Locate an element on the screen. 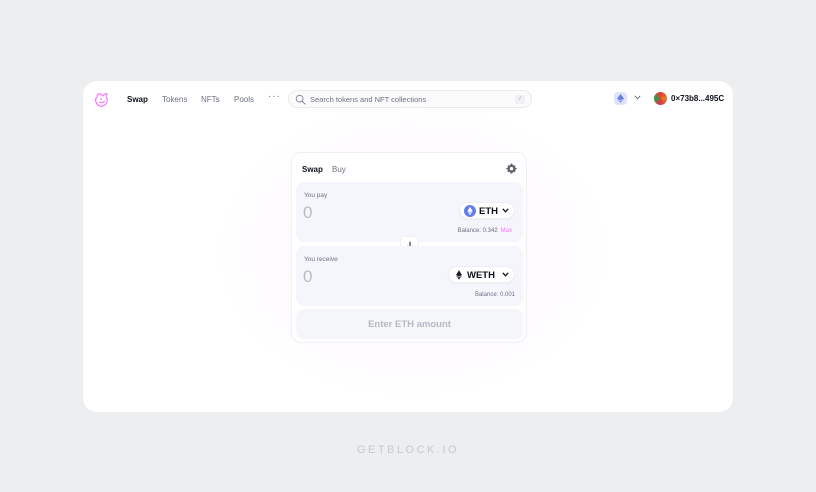 The height and width of the screenshot is (492, 816). pay-amount-input is located at coordinates (363, 213).